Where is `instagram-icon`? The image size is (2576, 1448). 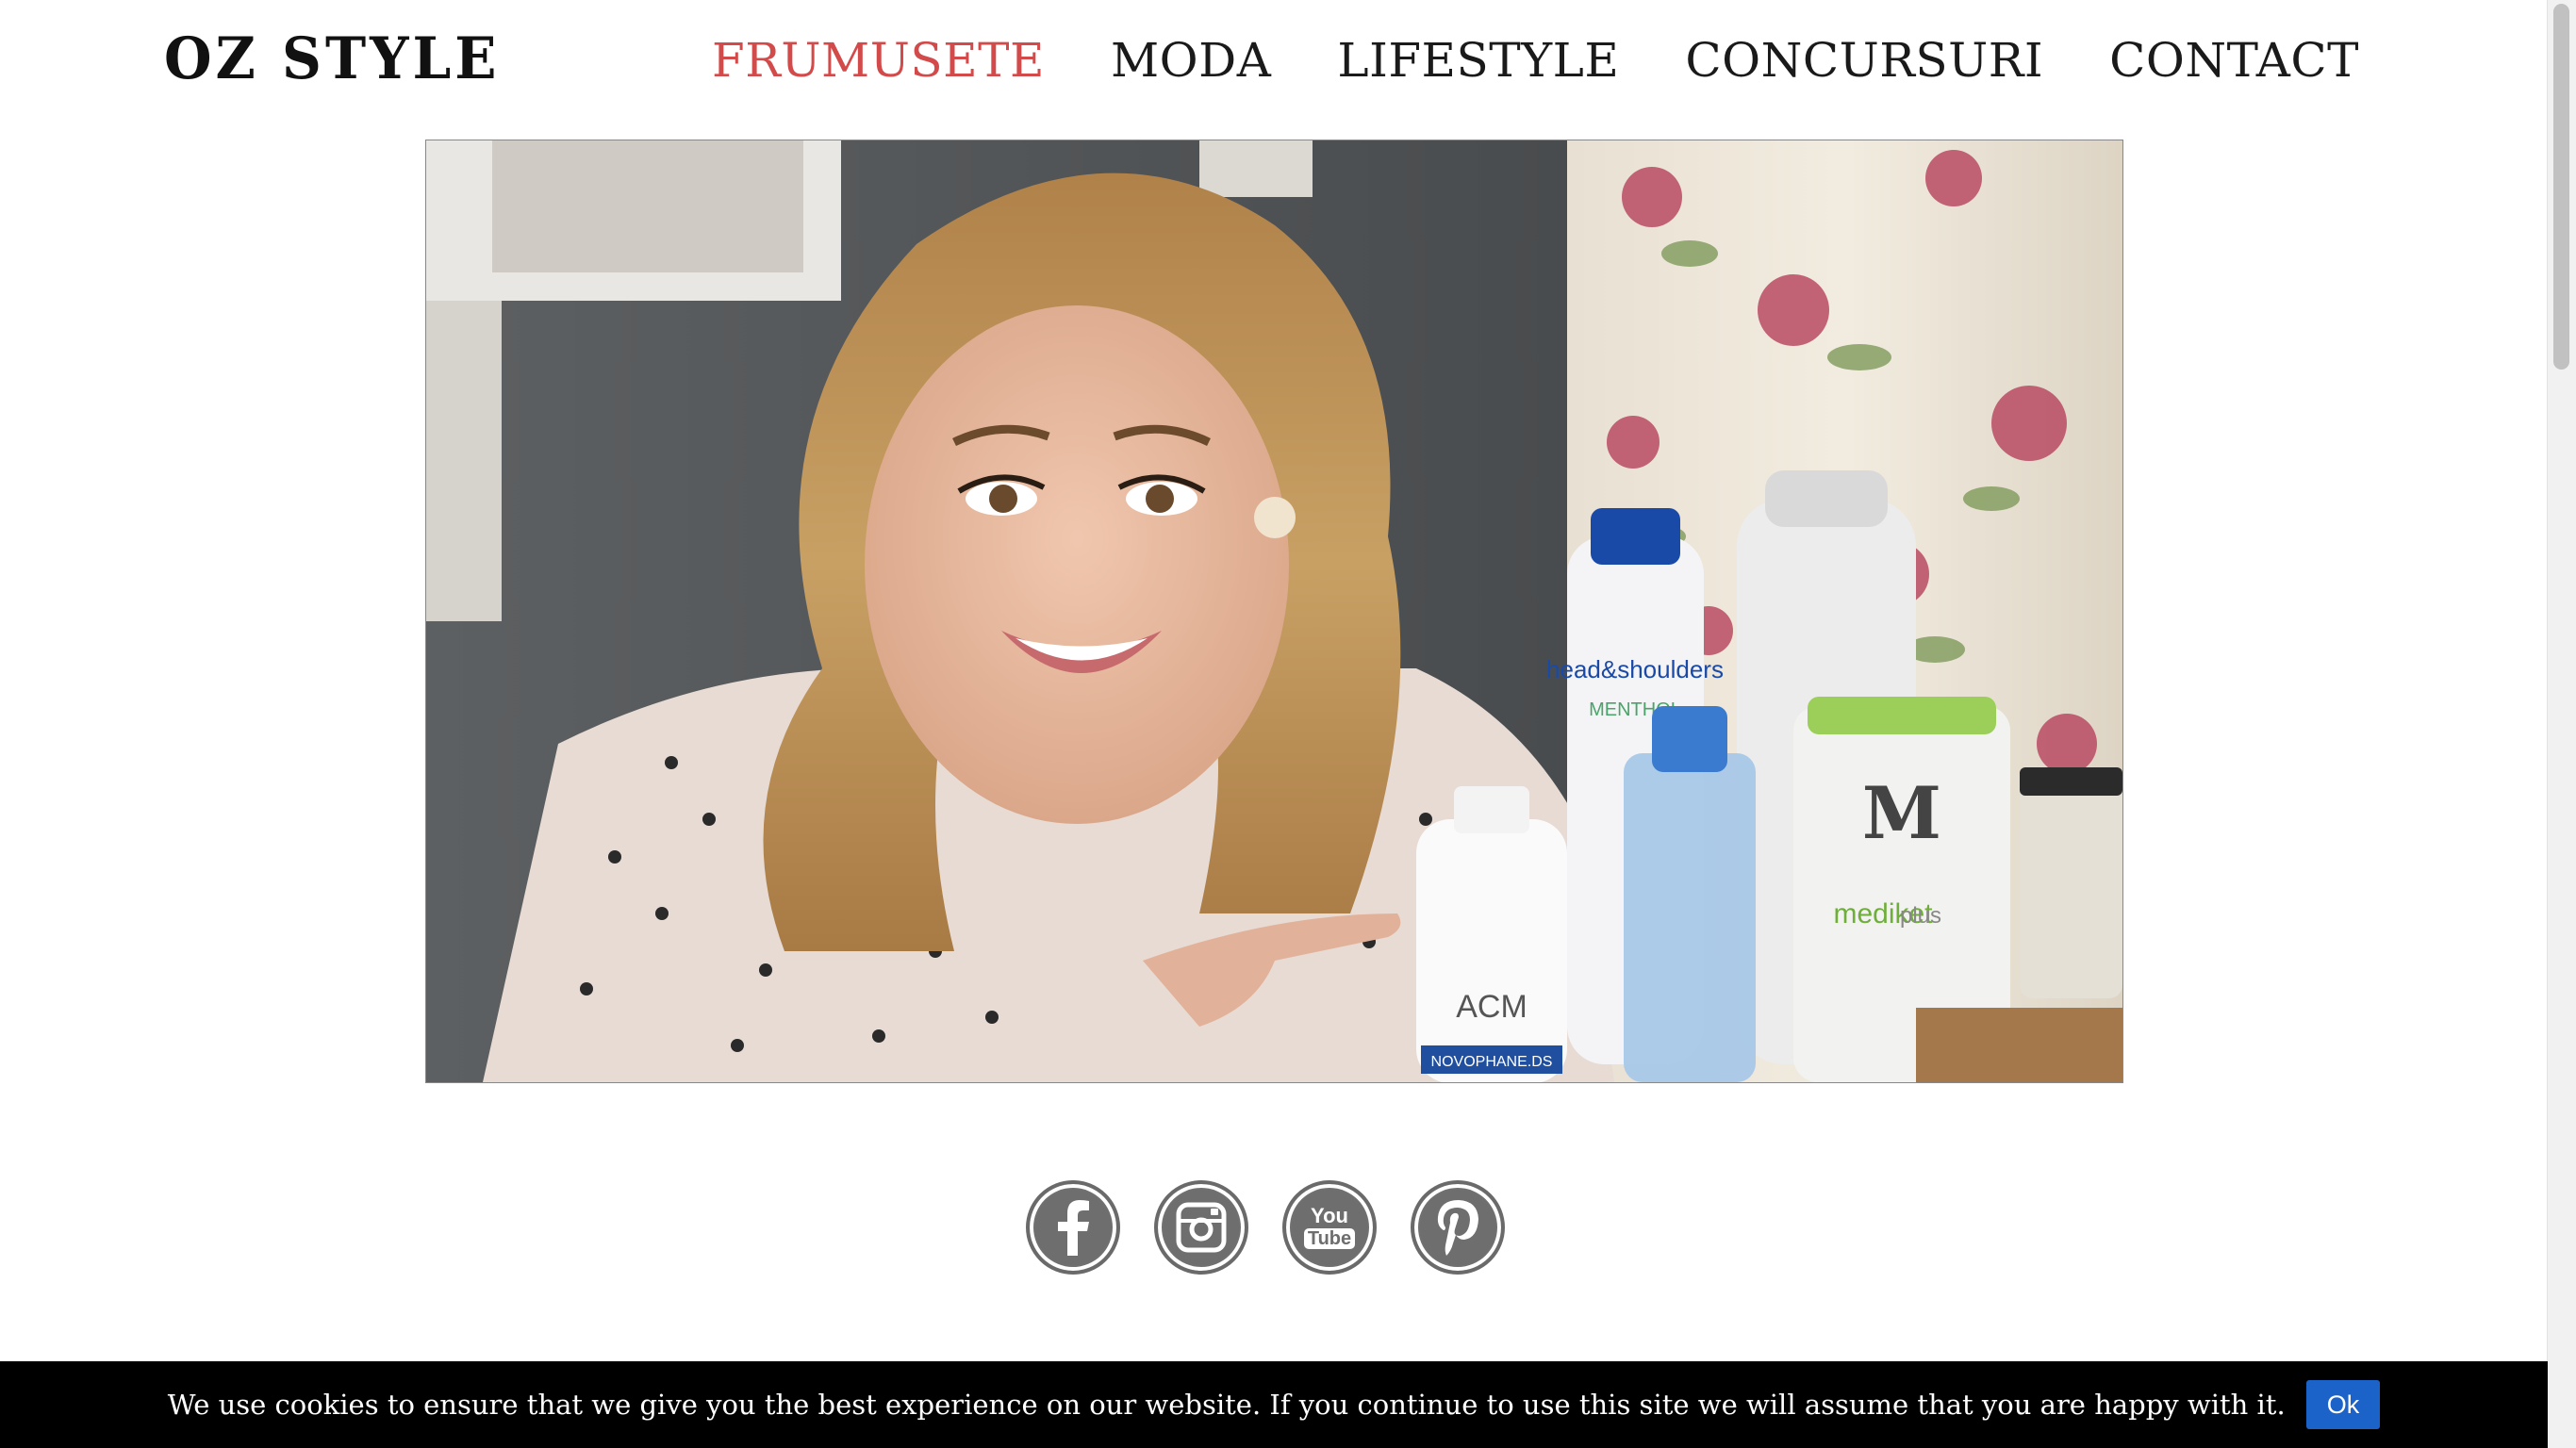
instagram-icon is located at coordinates (1201, 1227).